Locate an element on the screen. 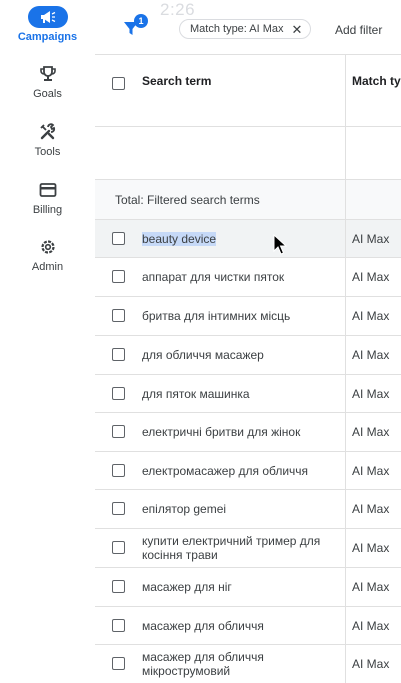 Image resolution: width=401 pixels, height=683 pixels. timestamp-overlay: 2:26 is located at coordinates (178, 9).